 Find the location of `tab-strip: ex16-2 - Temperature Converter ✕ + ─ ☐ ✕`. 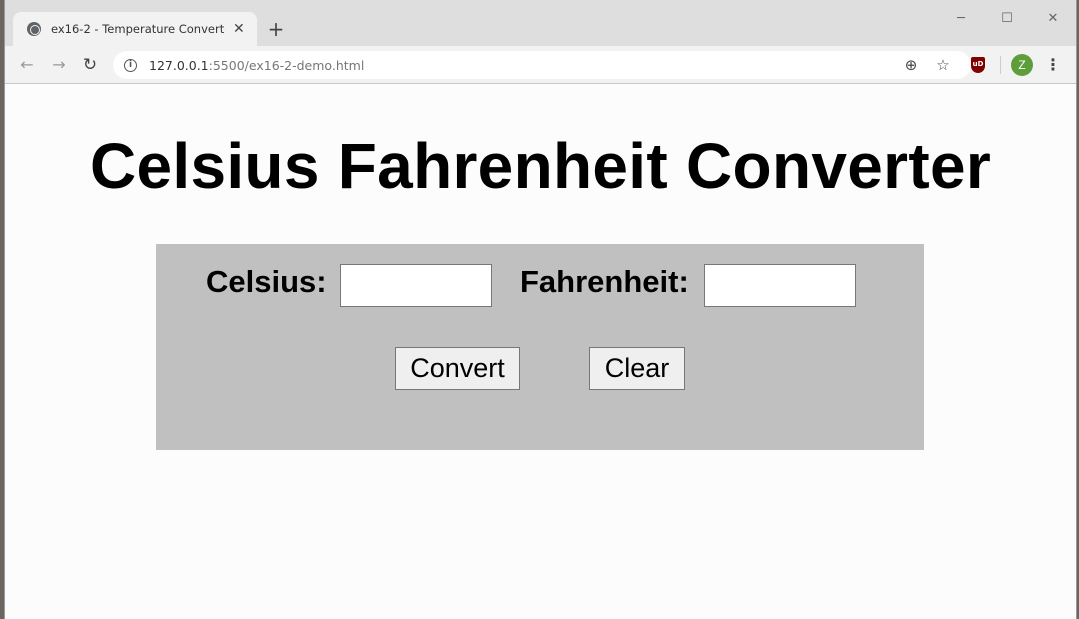

tab-strip: ex16-2 - Temperature Converter ✕ + ─ ☐ ✕ is located at coordinates (540, 23).